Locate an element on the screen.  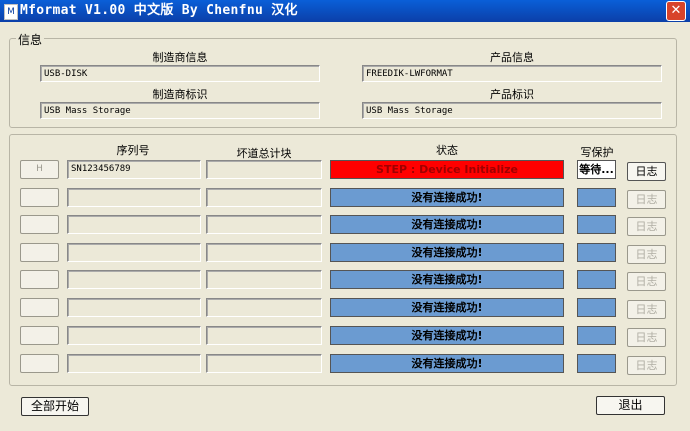
status-header: 状态 is located at coordinates (447, 150).